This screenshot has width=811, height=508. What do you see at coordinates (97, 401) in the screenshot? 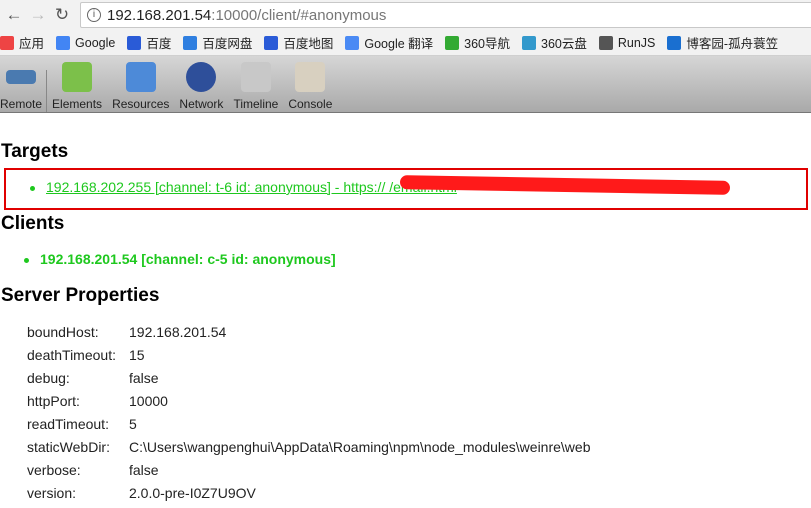
I see `property-row: httpPort: 10000` at bounding box center [97, 401].